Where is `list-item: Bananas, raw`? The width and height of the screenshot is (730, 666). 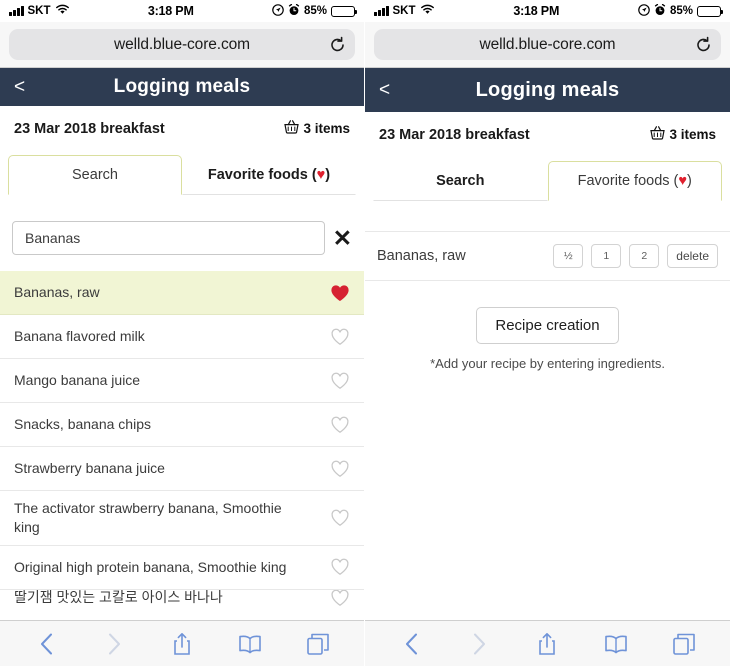 list-item: Bananas, raw is located at coordinates (182, 293).